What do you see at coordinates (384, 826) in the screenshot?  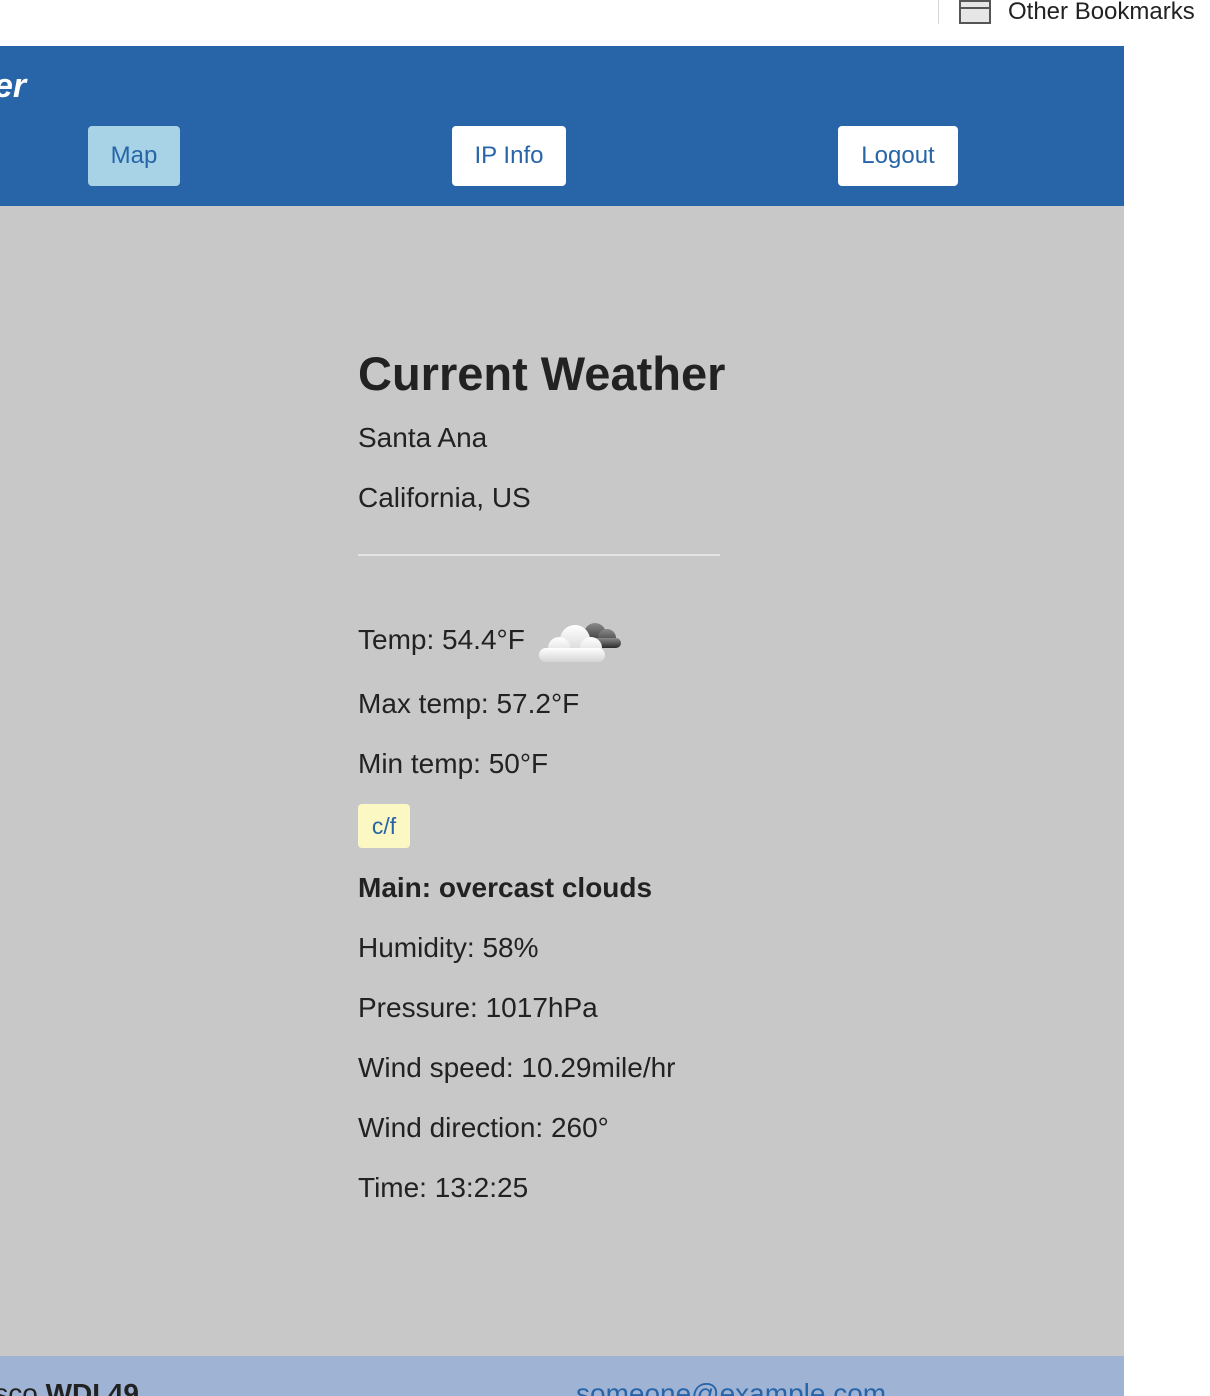 I see `unit-toggle-button: c/f` at bounding box center [384, 826].